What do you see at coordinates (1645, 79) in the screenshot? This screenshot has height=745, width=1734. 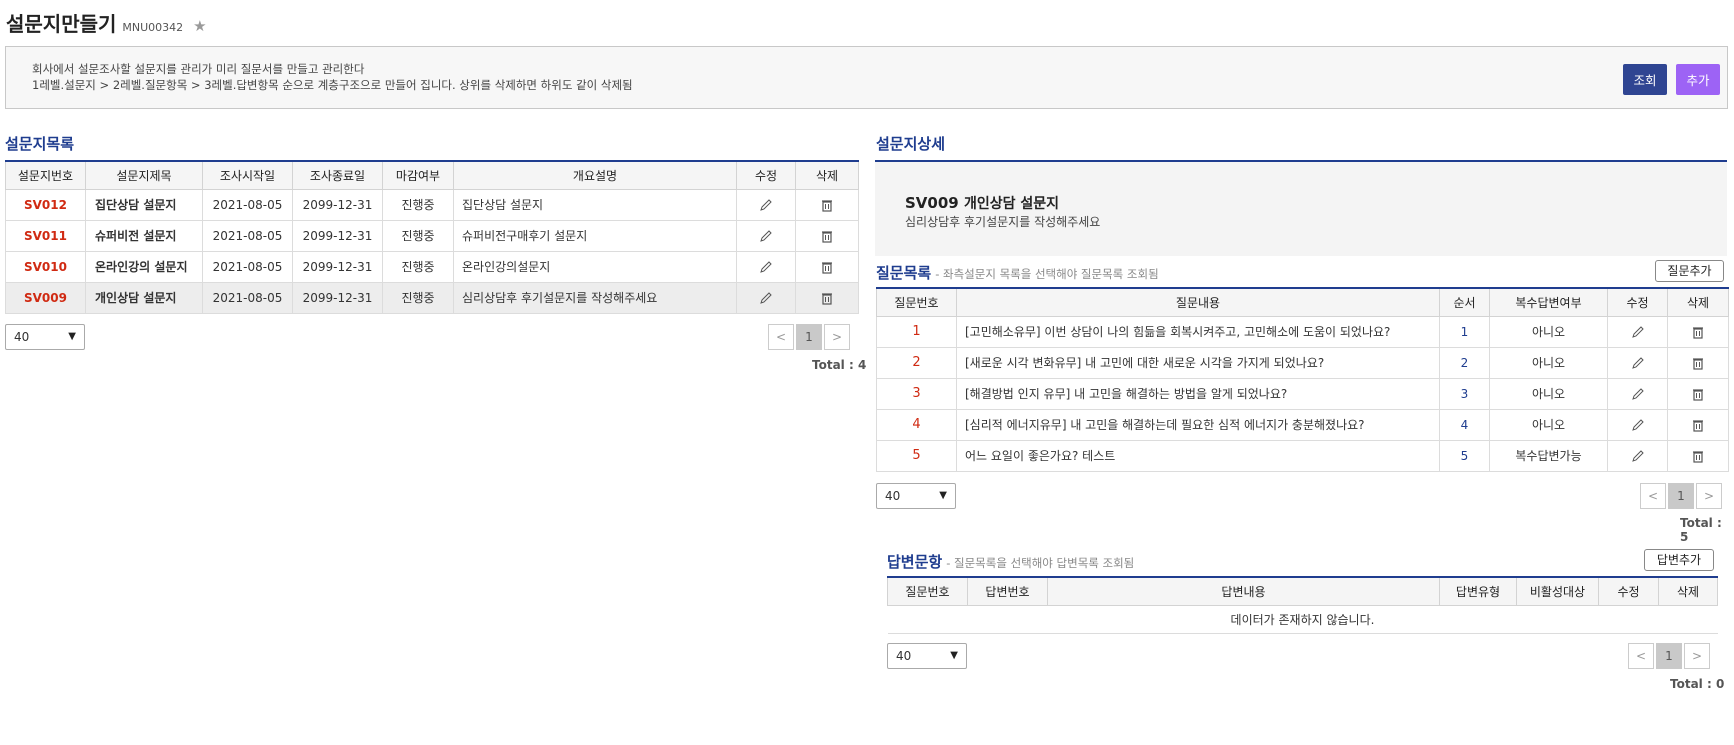 I see `search-button: 조회` at bounding box center [1645, 79].